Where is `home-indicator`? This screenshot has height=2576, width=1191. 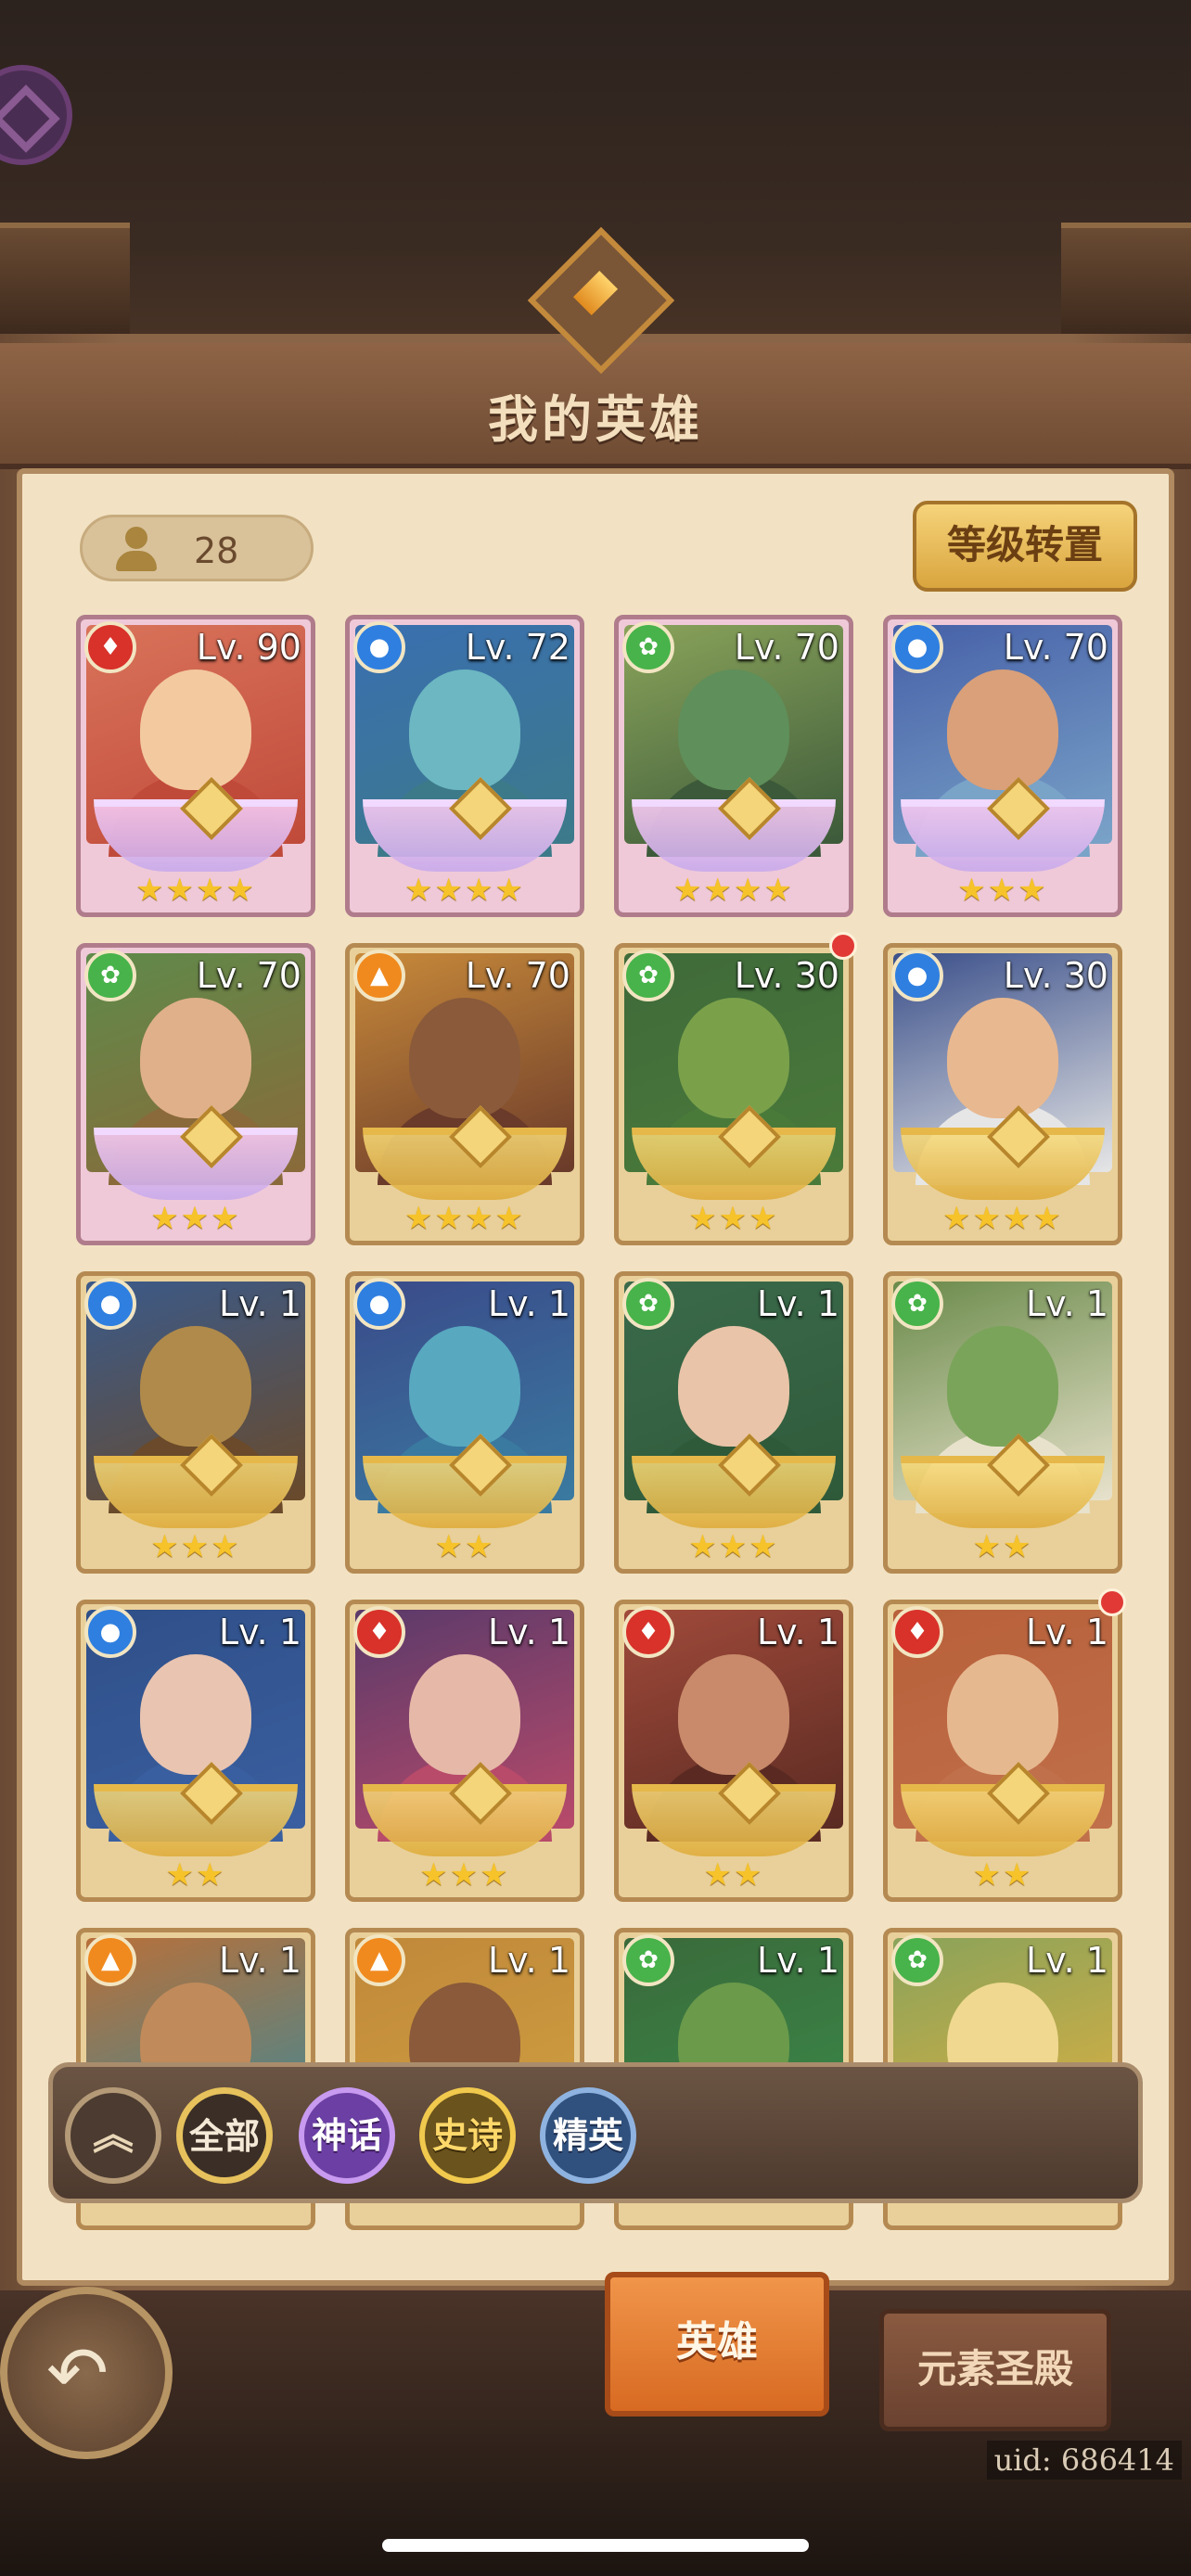
home-indicator is located at coordinates (595, 2545).